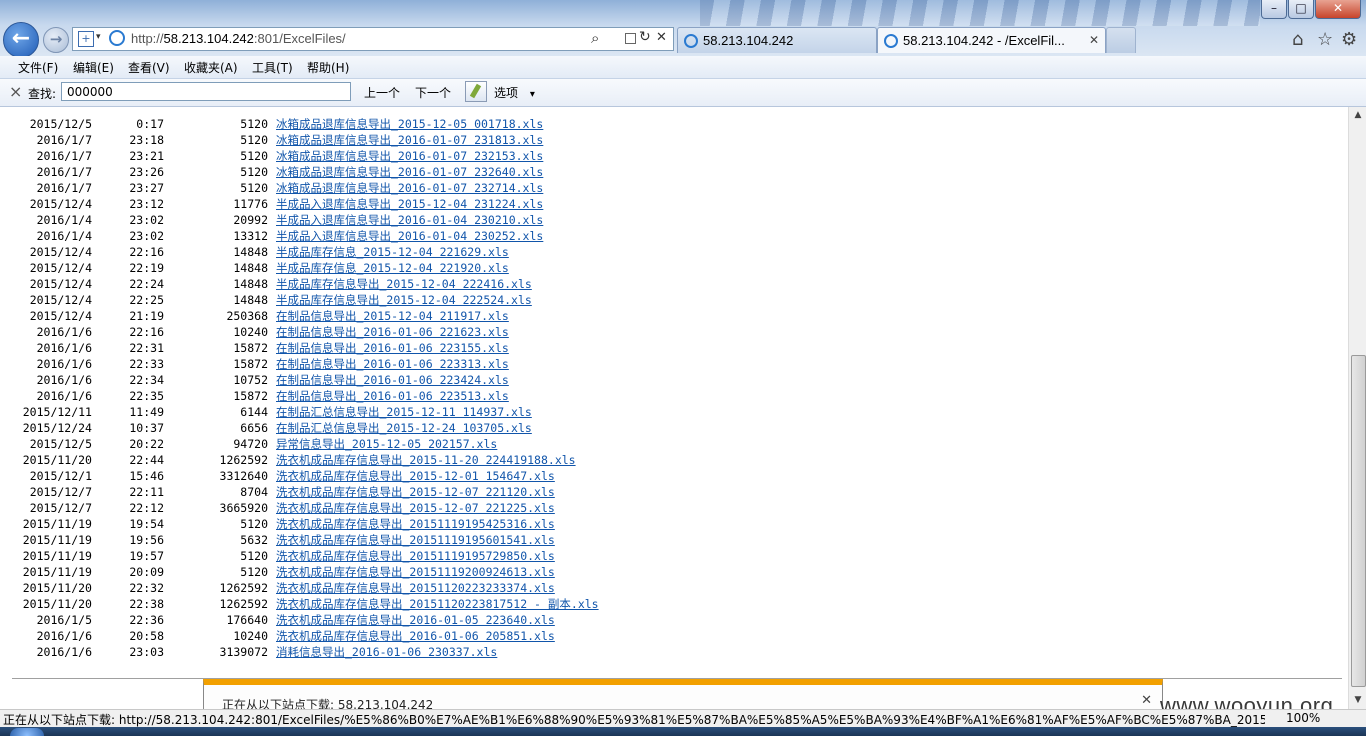  I want to click on forward-button: →, so click(56, 40).